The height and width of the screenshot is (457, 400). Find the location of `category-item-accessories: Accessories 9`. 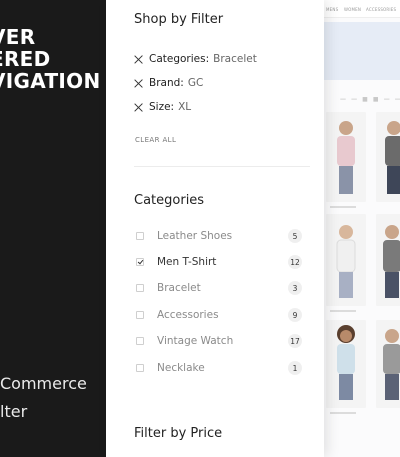

category-item-accessories: Accessories 9 is located at coordinates (218, 315).